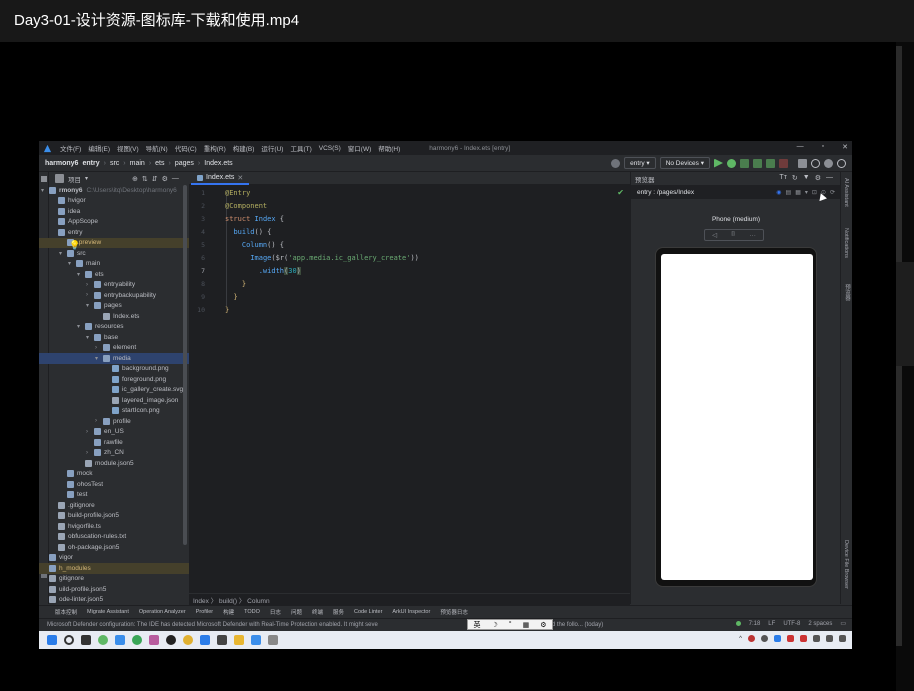 The width and height of the screenshot is (914, 691). Describe the element at coordinates (114, 442) in the screenshot. I see `tree-item: rawfile` at that location.